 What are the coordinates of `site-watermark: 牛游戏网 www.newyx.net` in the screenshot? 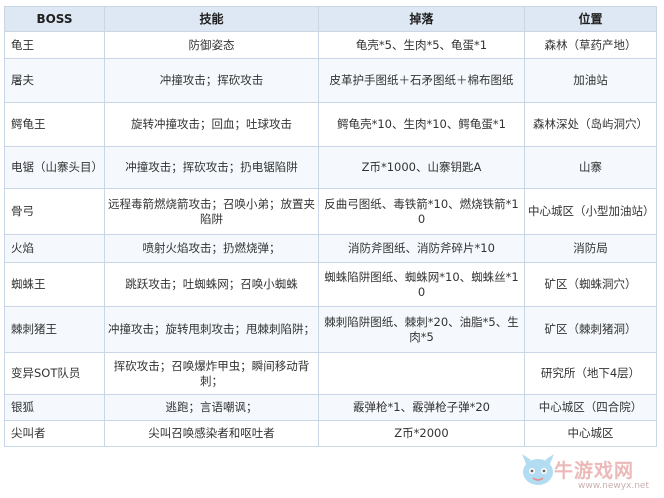 It's located at (591, 473).